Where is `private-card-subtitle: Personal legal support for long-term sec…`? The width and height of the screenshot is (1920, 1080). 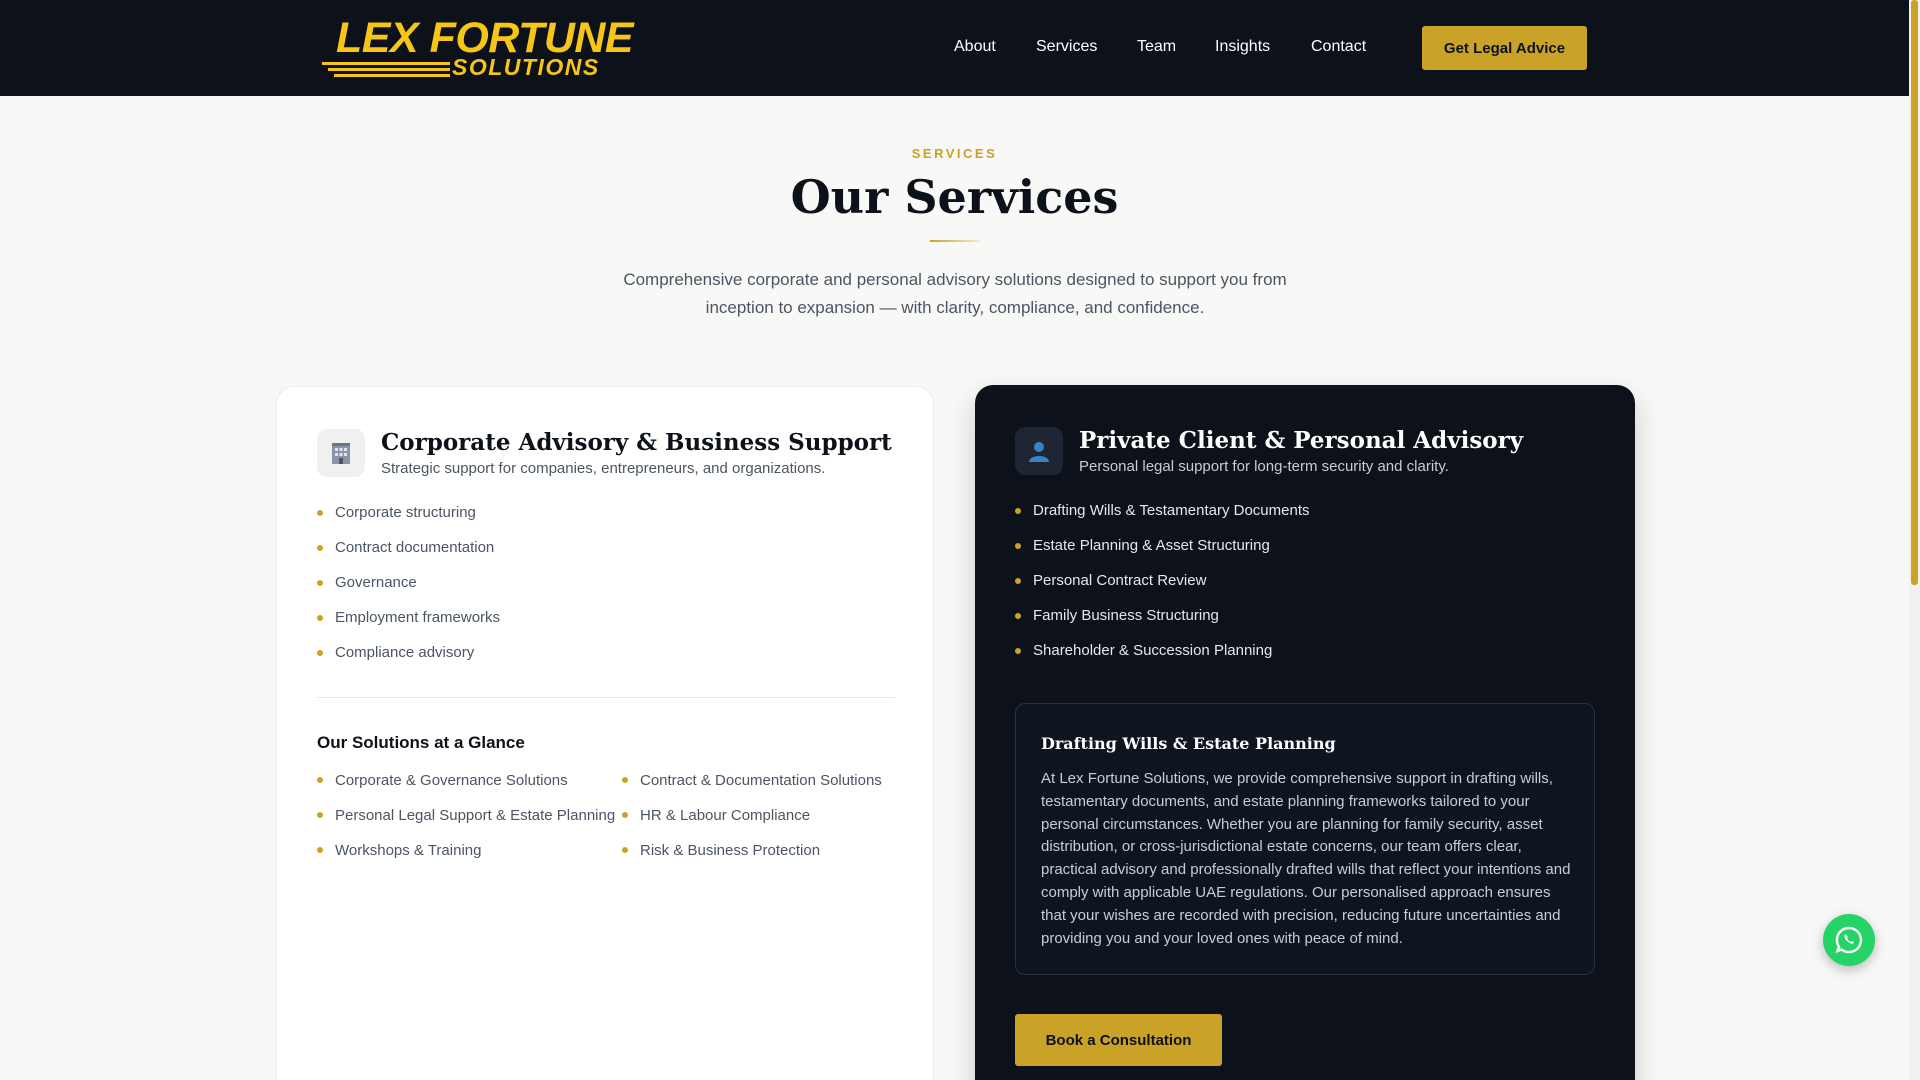
private-card-subtitle: Personal legal support for long-term sec… is located at coordinates (1264, 466).